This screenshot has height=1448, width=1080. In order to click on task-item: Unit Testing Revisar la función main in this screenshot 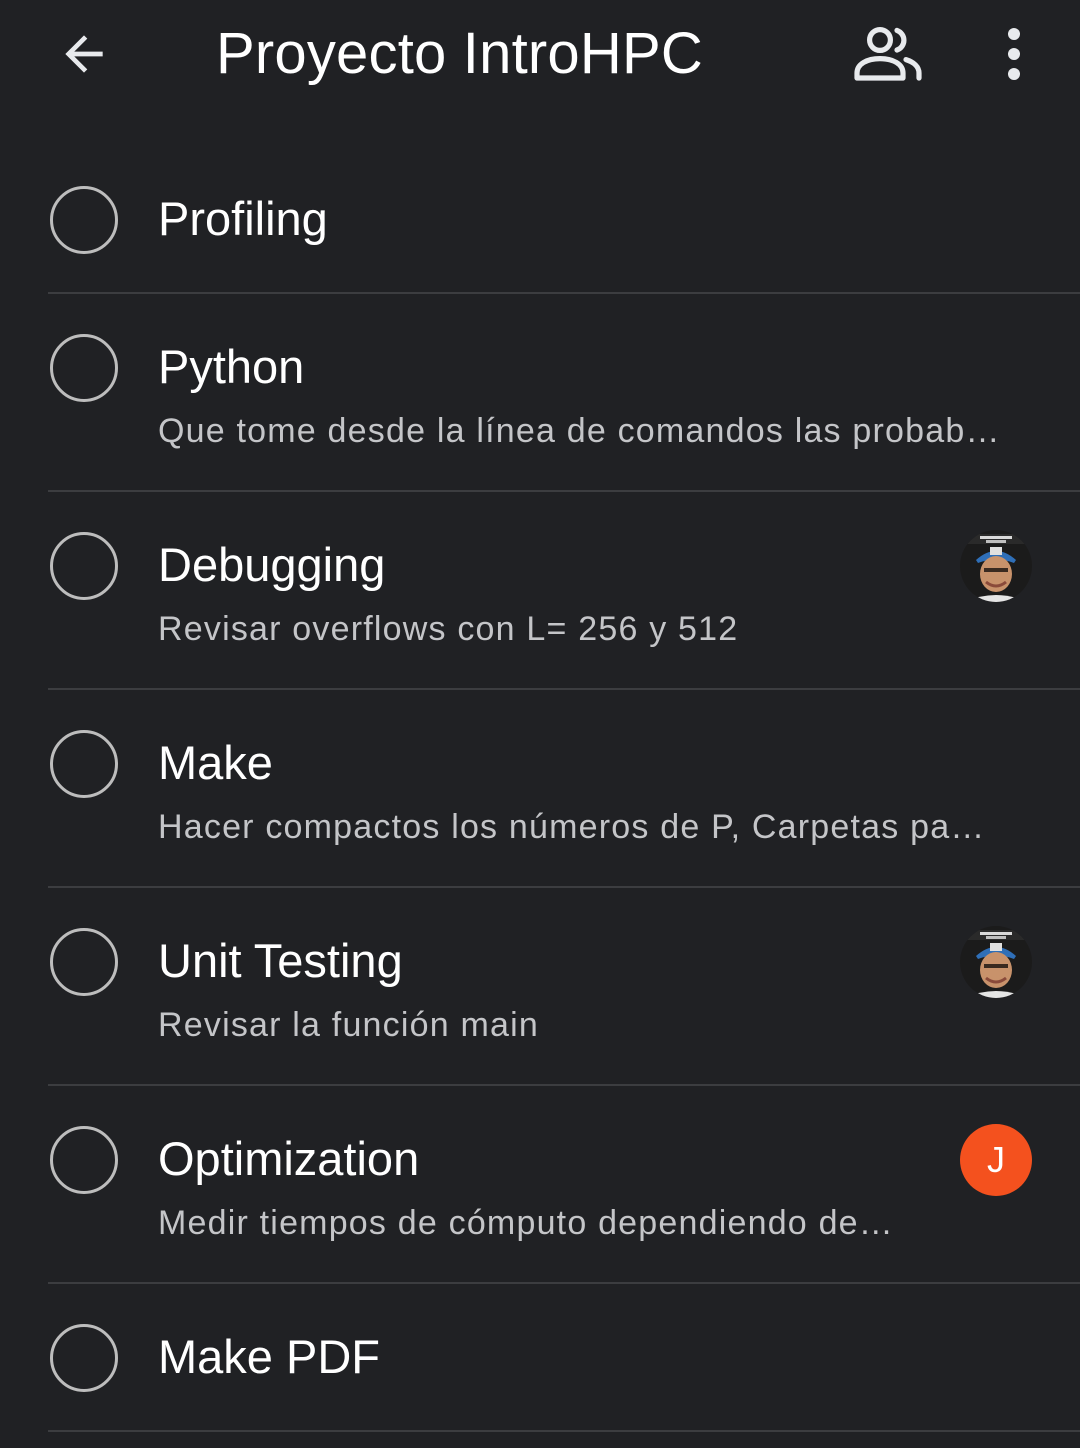, I will do `click(540, 987)`.